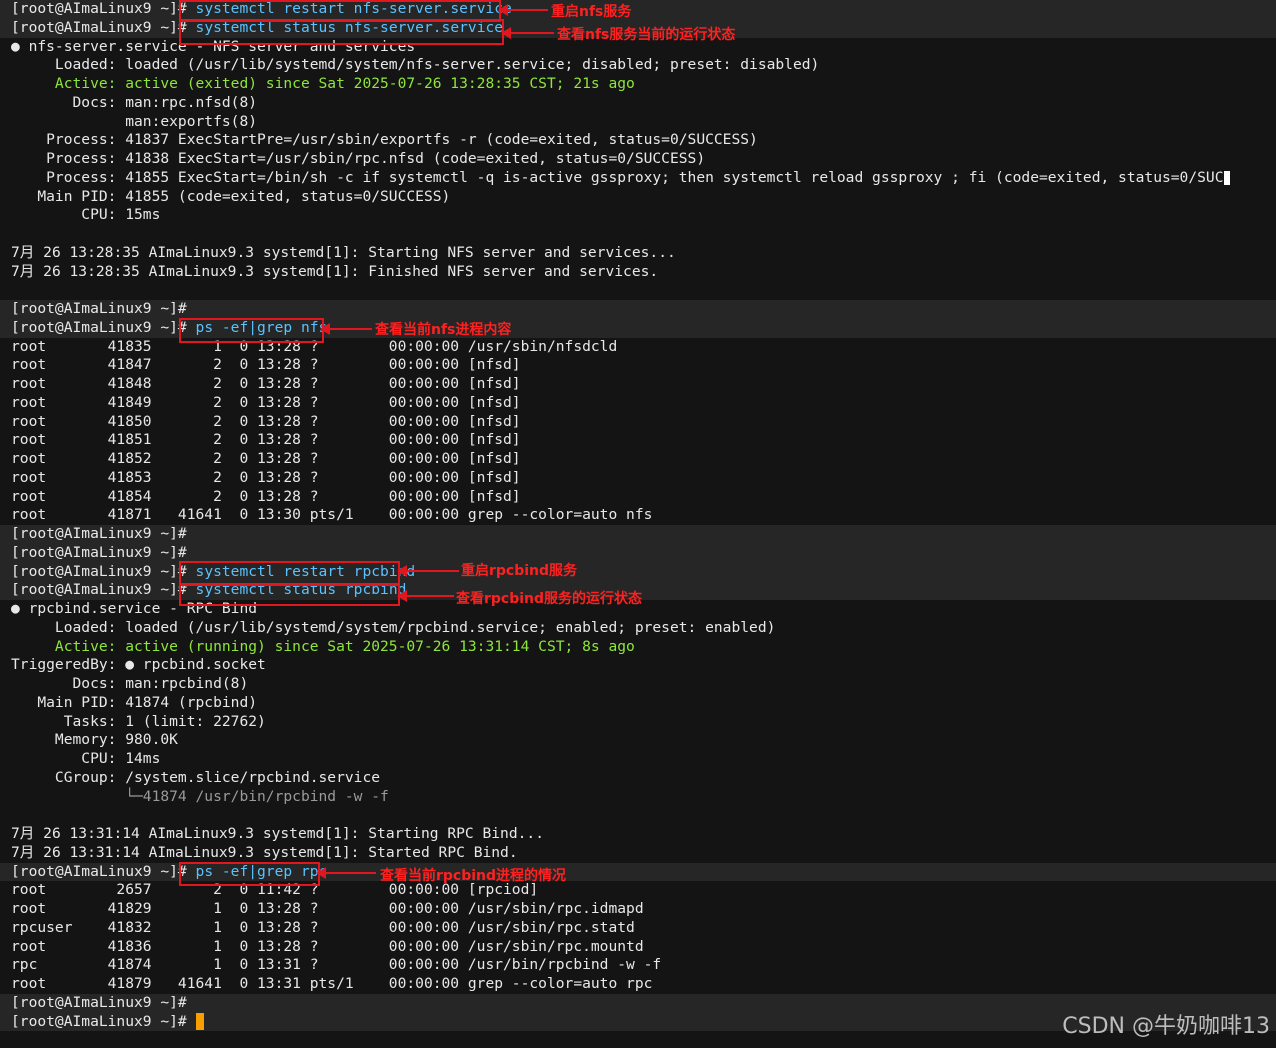 The image size is (1276, 1048). What do you see at coordinates (443, 330) in the screenshot?
I see `annotation-label: 查看当前nfs进程内容` at bounding box center [443, 330].